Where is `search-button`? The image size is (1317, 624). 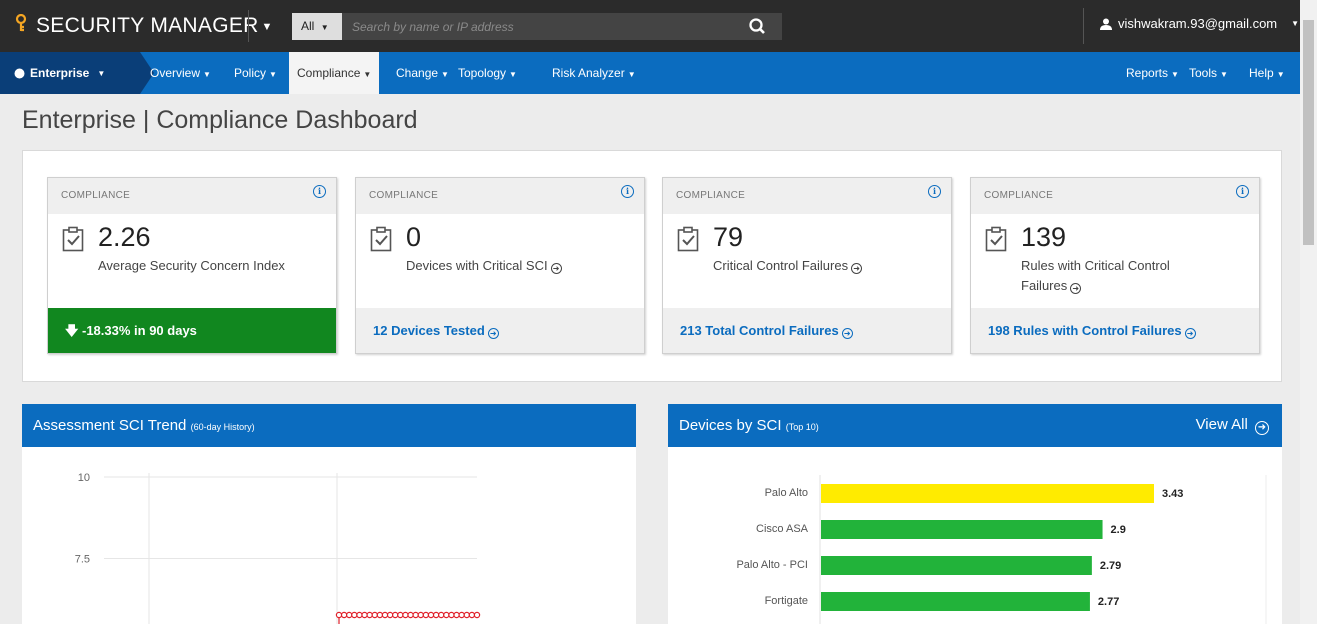
search-button is located at coordinates (757, 26).